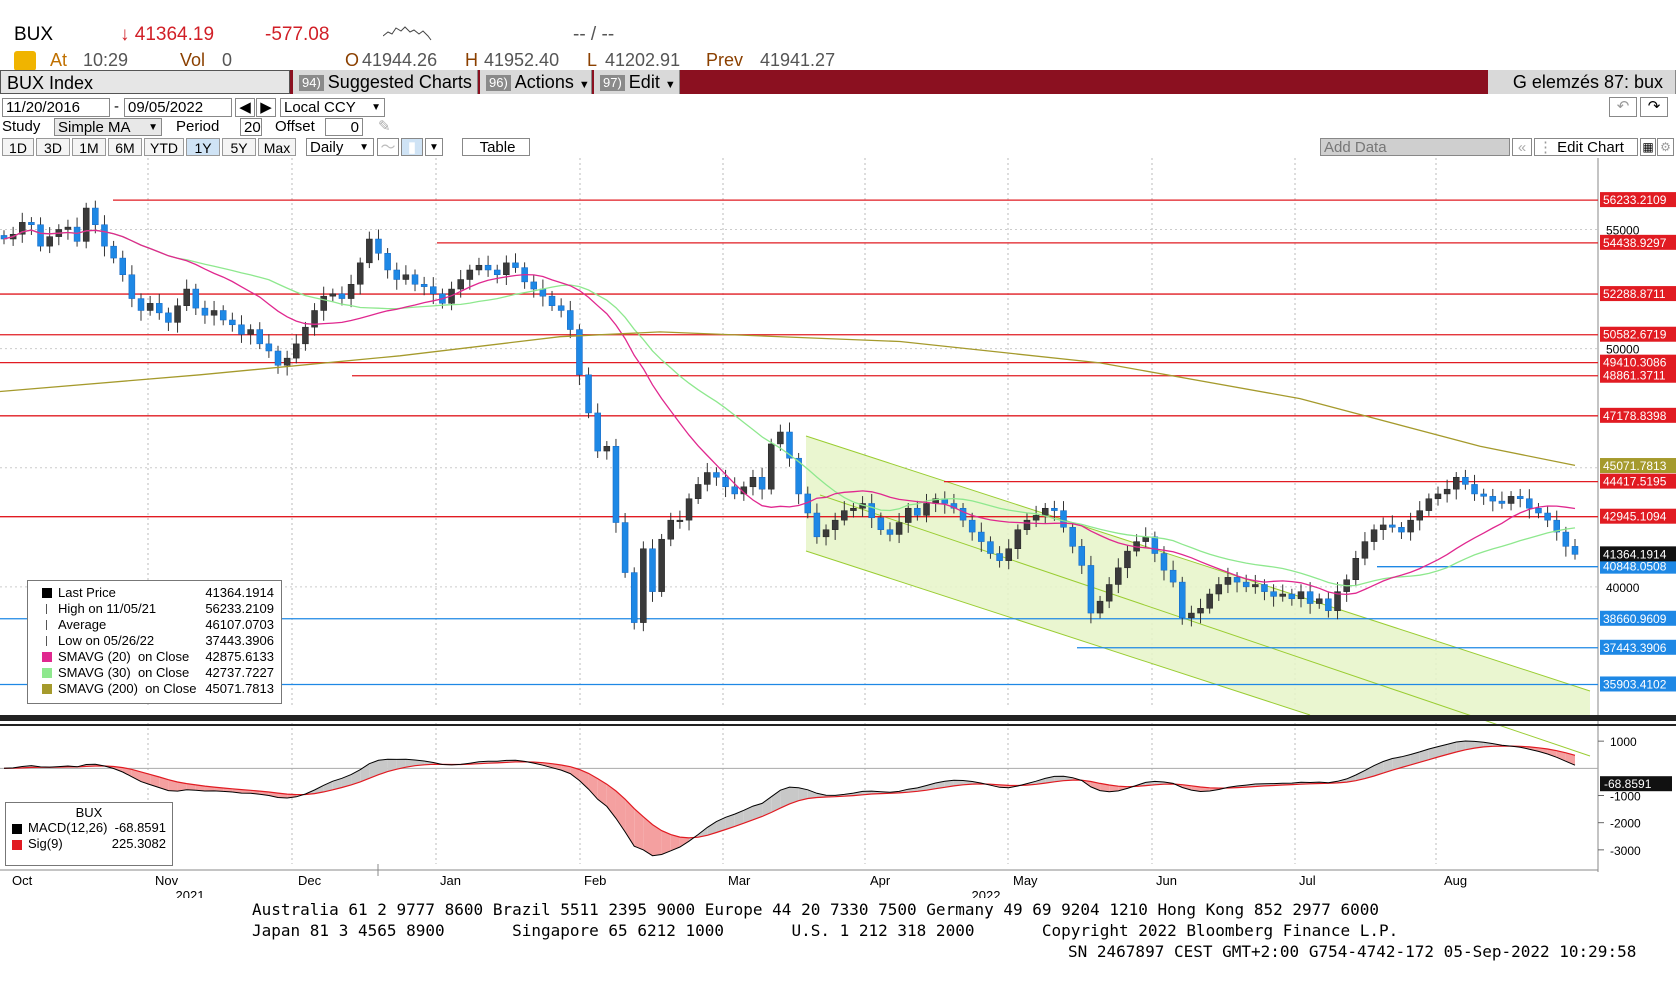 Image resolution: width=1676 pixels, height=995 pixels. What do you see at coordinates (53, 147) in the screenshot?
I see `range-button-3d: 3D` at bounding box center [53, 147].